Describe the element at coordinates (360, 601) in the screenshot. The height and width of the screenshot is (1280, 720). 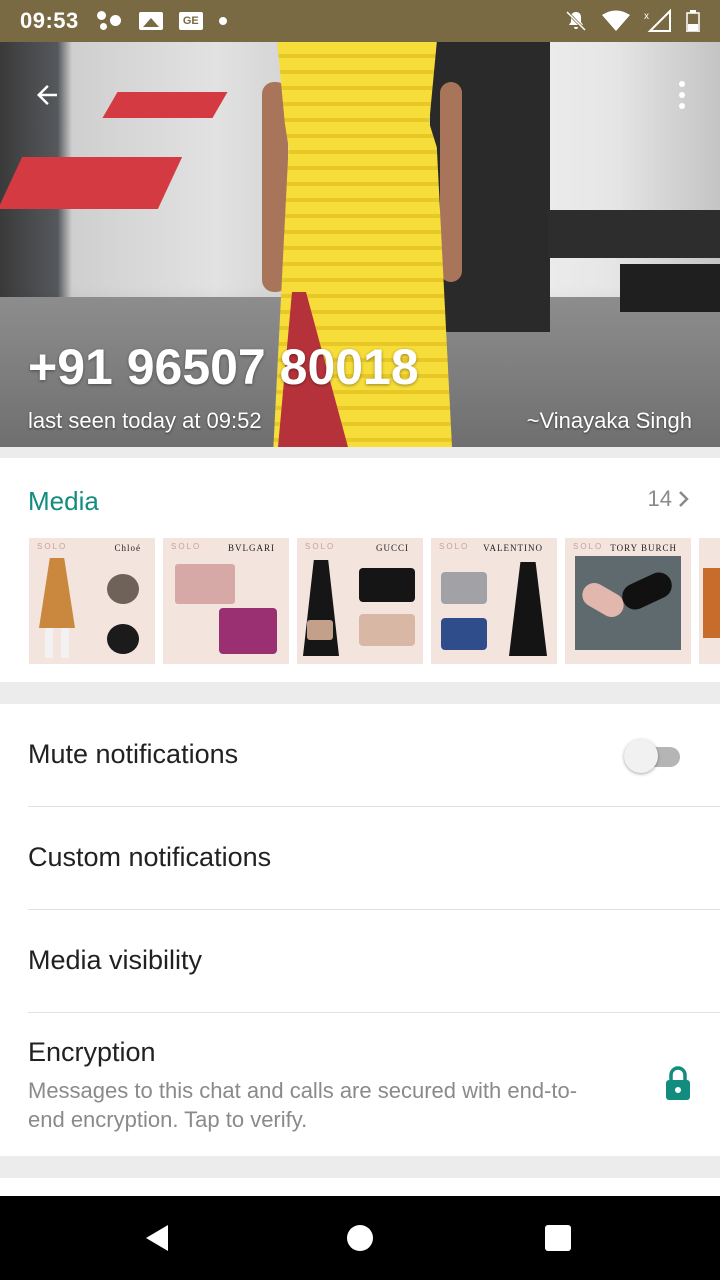
I see `media-thumbnail: SOLO GUCCI` at that location.